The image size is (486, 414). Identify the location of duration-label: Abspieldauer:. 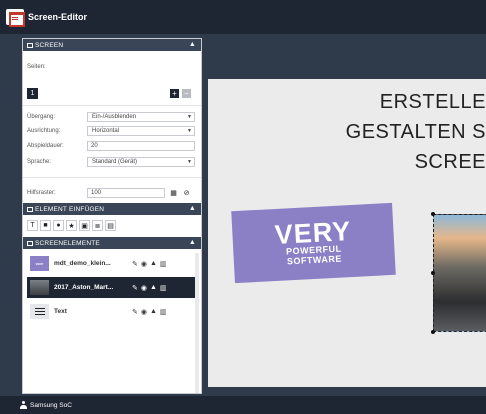
(45, 146).